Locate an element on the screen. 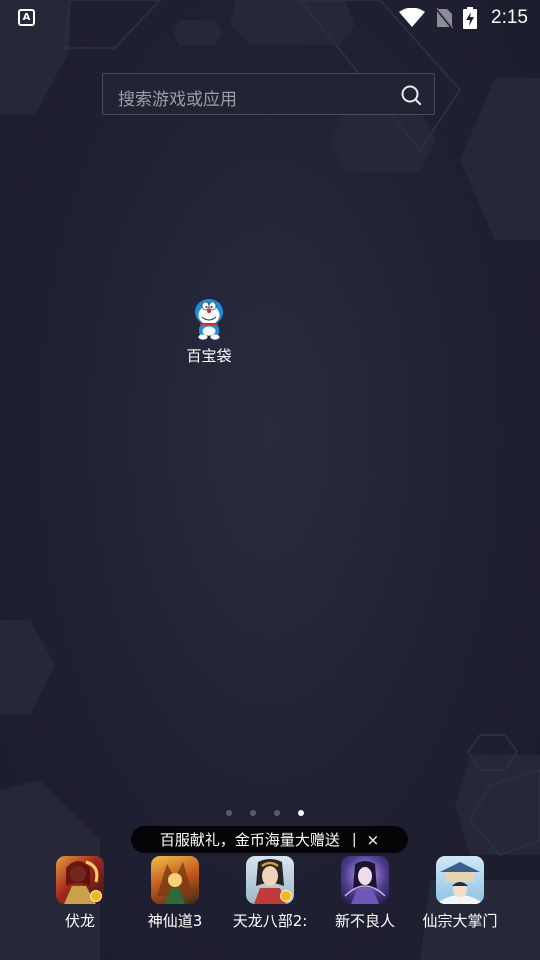  status-icons: 2:15 is located at coordinates (463, 18).